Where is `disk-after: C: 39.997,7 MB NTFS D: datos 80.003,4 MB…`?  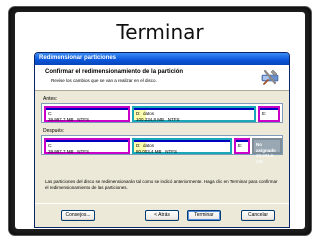
disk-after: C: 39.997,7 MB NTFS D: datos 80.003,4 MB… is located at coordinates (162, 149).